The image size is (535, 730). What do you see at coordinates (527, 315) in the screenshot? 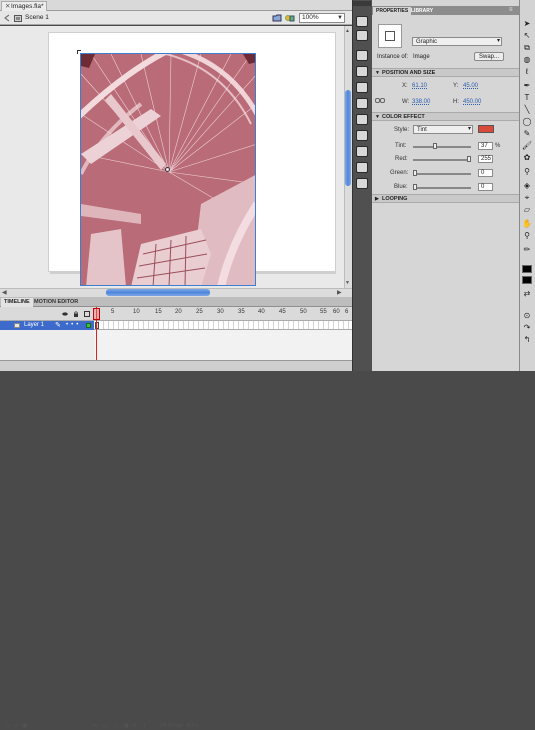
I see `snap-icon: ⊙` at bounding box center [527, 315].